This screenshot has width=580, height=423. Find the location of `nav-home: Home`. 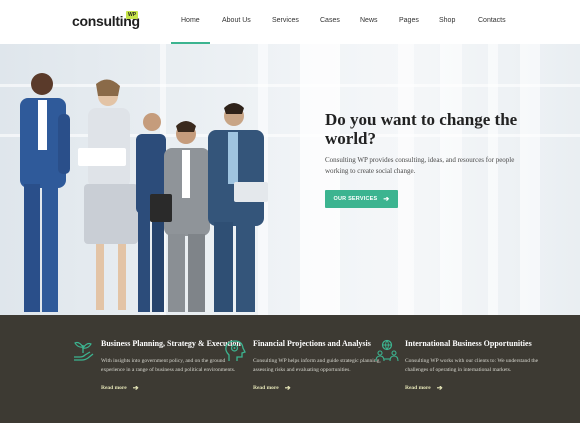

nav-home: Home is located at coordinates (190, 20).